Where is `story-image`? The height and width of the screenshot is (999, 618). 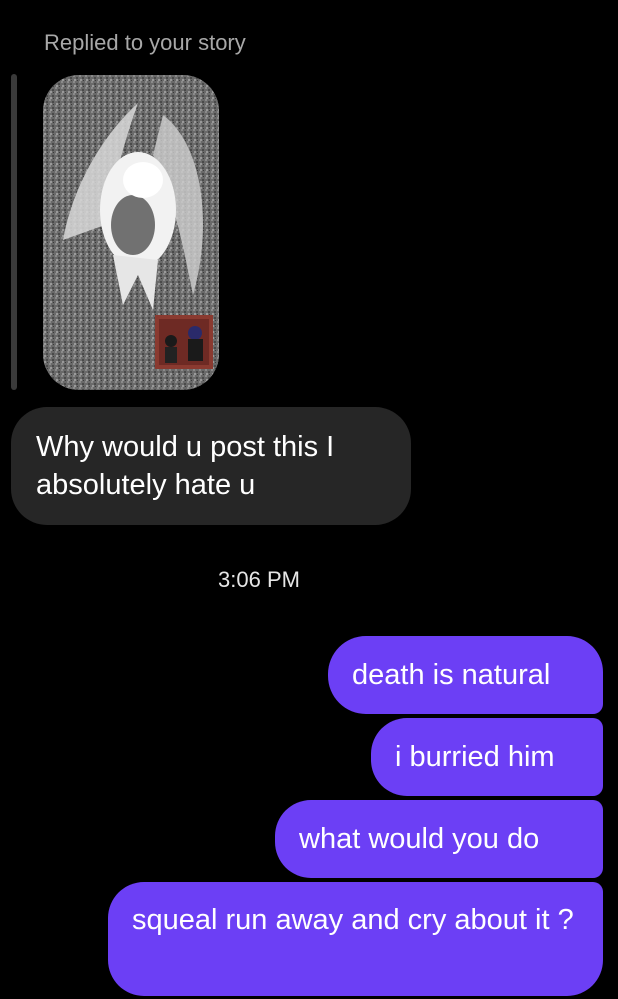
story-image is located at coordinates (131, 232).